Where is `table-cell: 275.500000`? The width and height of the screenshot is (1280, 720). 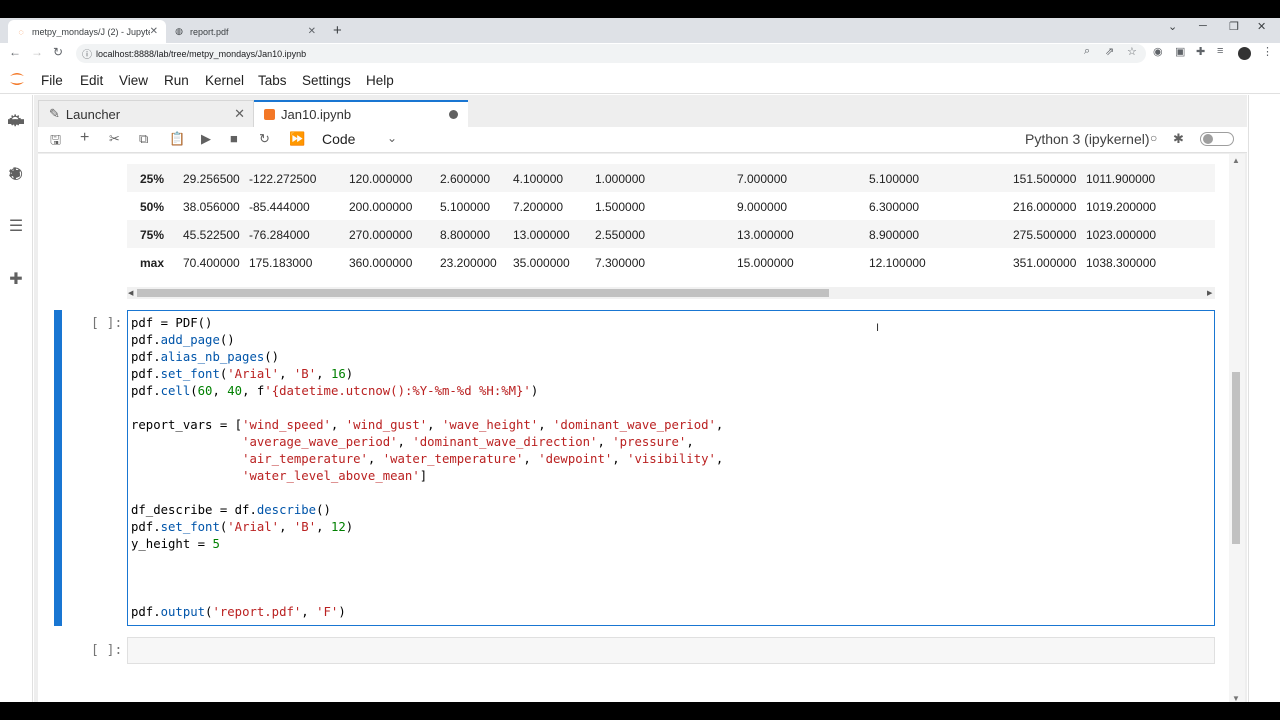 table-cell: 275.500000 is located at coordinates (1045, 235).